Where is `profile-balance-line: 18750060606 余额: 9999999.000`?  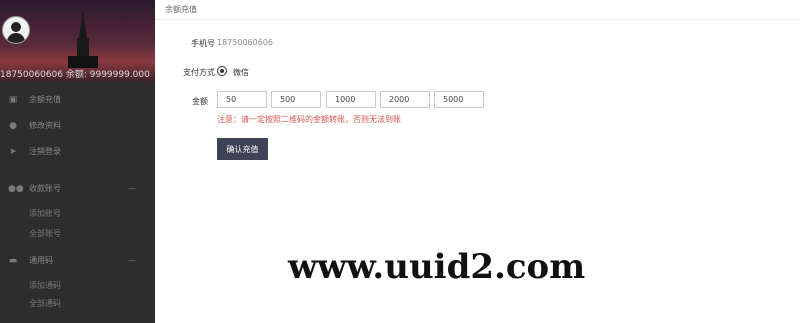
profile-balance-line: 18750060606 余额: 9999999.000 is located at coordinates (75, 75).